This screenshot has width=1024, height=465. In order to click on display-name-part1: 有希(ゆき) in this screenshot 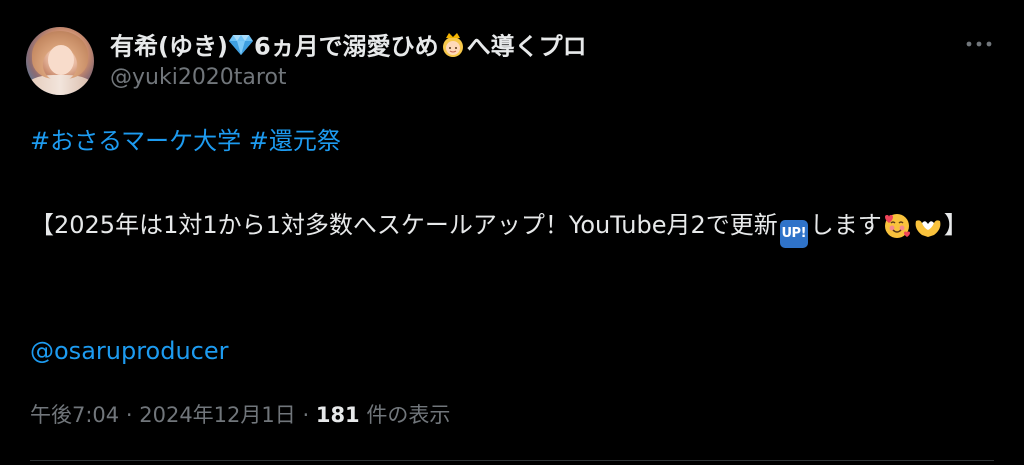, I will do `click(169, 46)`.